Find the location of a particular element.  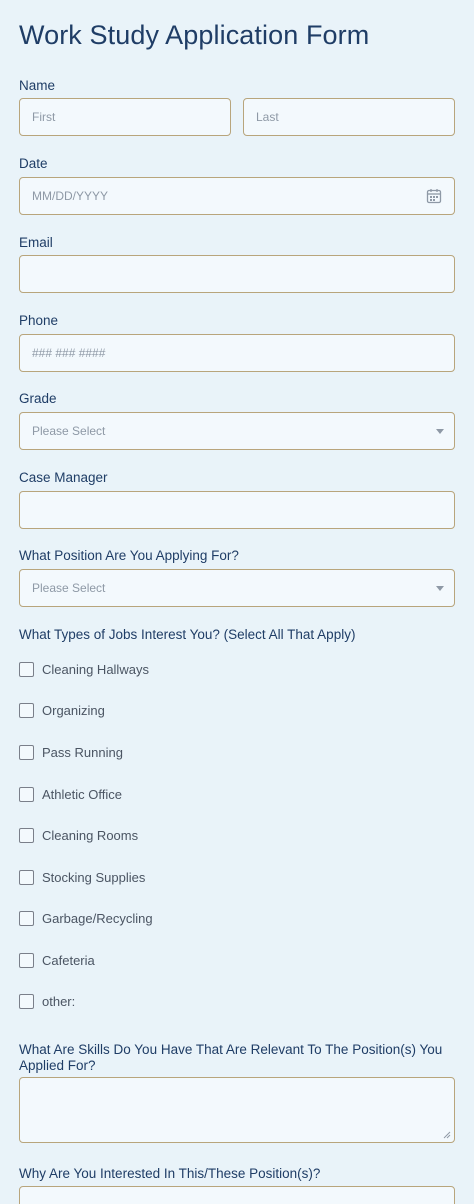

job-option-athletic-office: Athletic Office is located at coordinates (70, 794).